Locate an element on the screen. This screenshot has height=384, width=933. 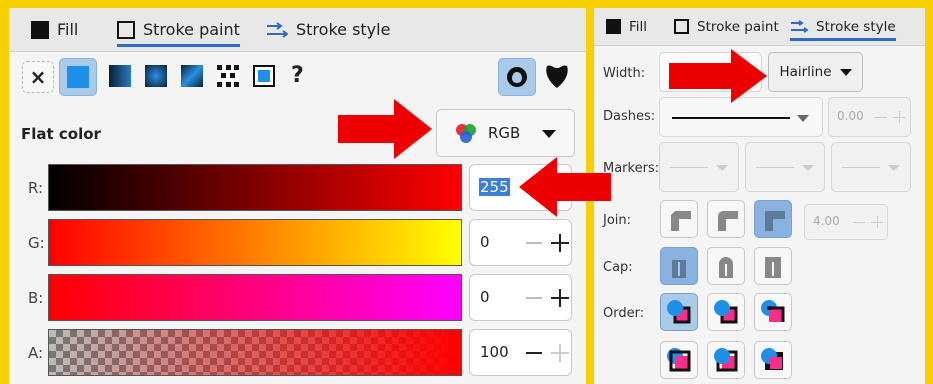
paint-order-markers-stroke-fill-button is located at coordinates (726, 360).